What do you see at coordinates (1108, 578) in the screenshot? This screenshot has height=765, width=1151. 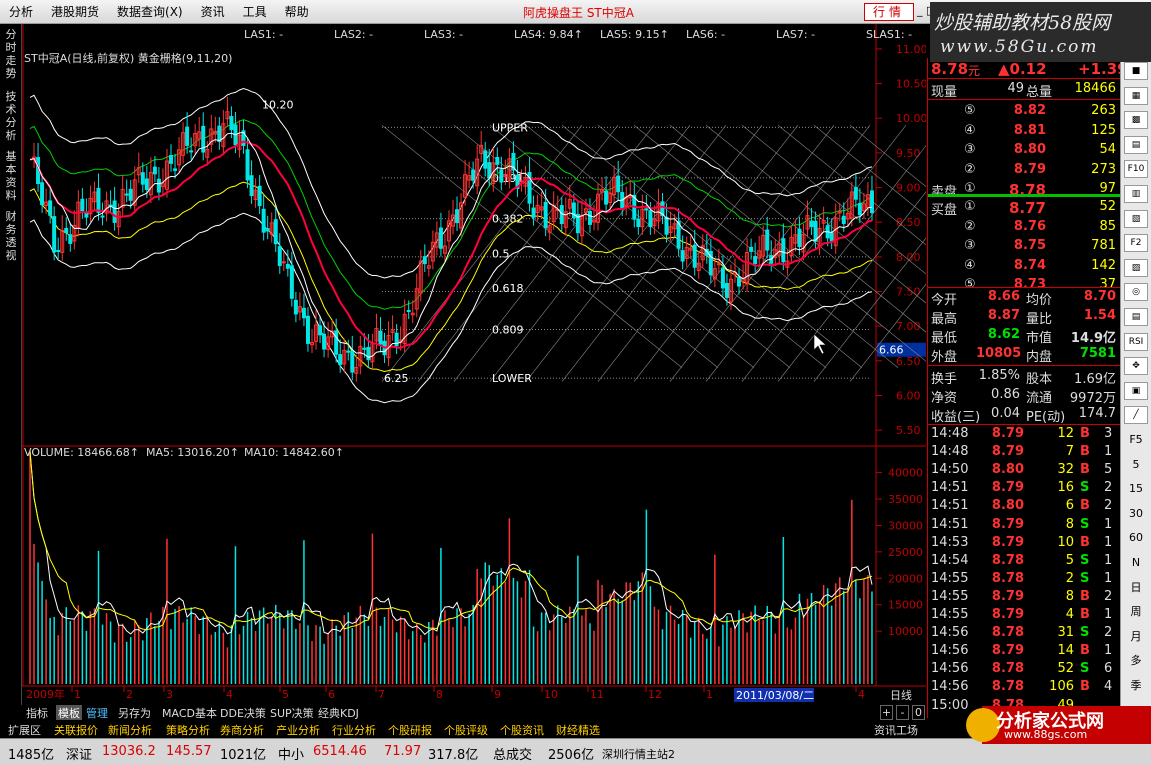 I see `tick-count: 1` at bounding box center [1108, 578].